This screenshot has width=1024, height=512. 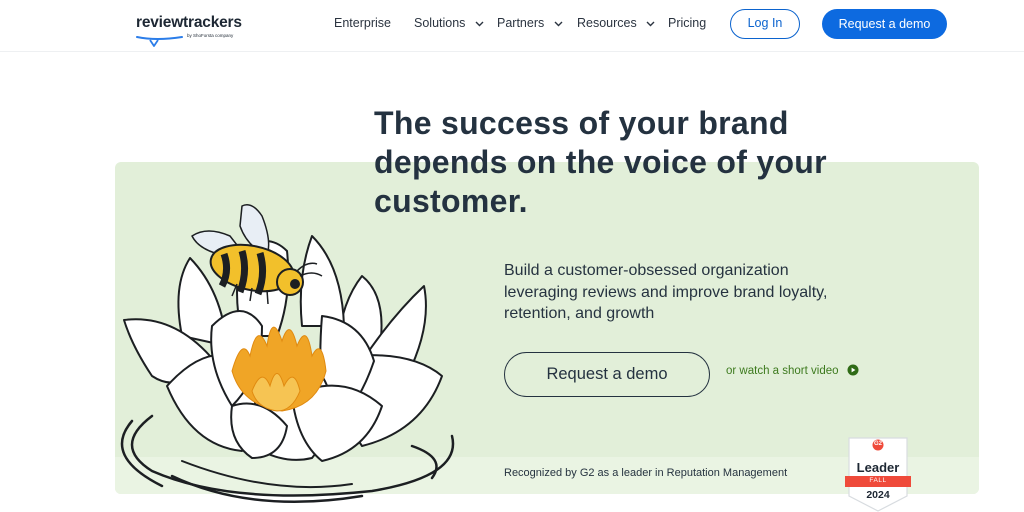 I want to click on logo-wordmark: reviewtrackers, so click(x=189, y=22).